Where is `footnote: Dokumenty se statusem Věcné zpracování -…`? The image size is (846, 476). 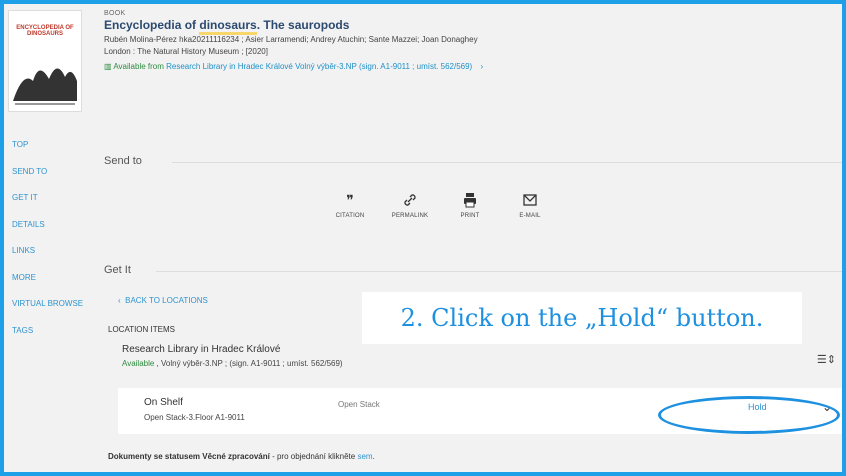
footnote: Dokumenty se statusem Věcné zpracování -… is located at coordinates (241, 456).